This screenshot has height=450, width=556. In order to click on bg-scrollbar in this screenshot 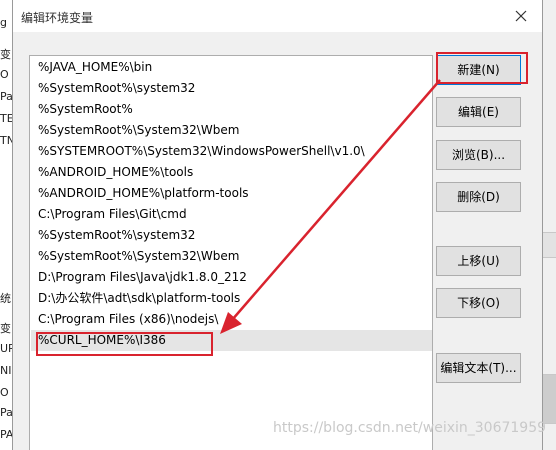, I will do `click(549, 399)`.